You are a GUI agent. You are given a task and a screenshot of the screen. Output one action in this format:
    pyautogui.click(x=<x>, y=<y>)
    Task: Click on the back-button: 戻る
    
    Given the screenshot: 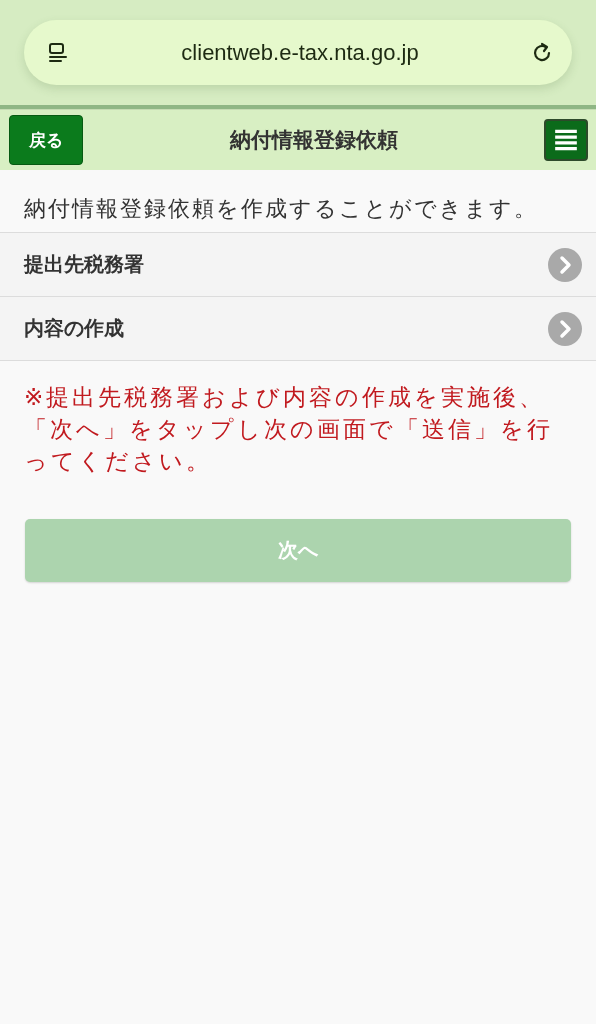 What is the action you would take?
    pyautogui.click(x=46, y=140)
    